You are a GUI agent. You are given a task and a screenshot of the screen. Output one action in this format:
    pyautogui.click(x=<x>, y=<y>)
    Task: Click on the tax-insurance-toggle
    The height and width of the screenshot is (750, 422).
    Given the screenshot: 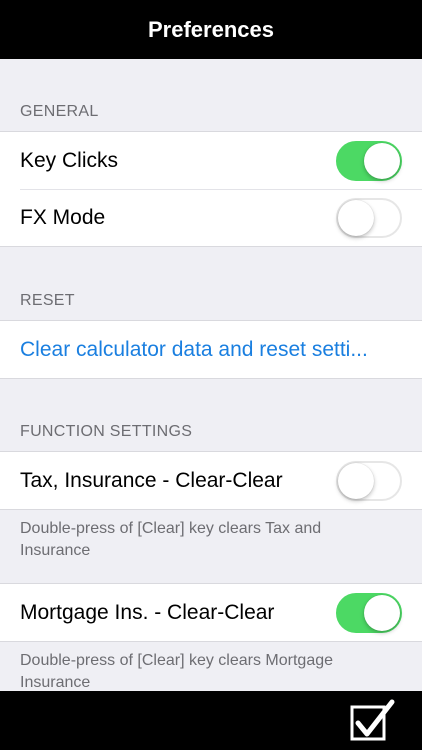 What is the action you would take?
    pyautogui.click(x=369, y=480)
    